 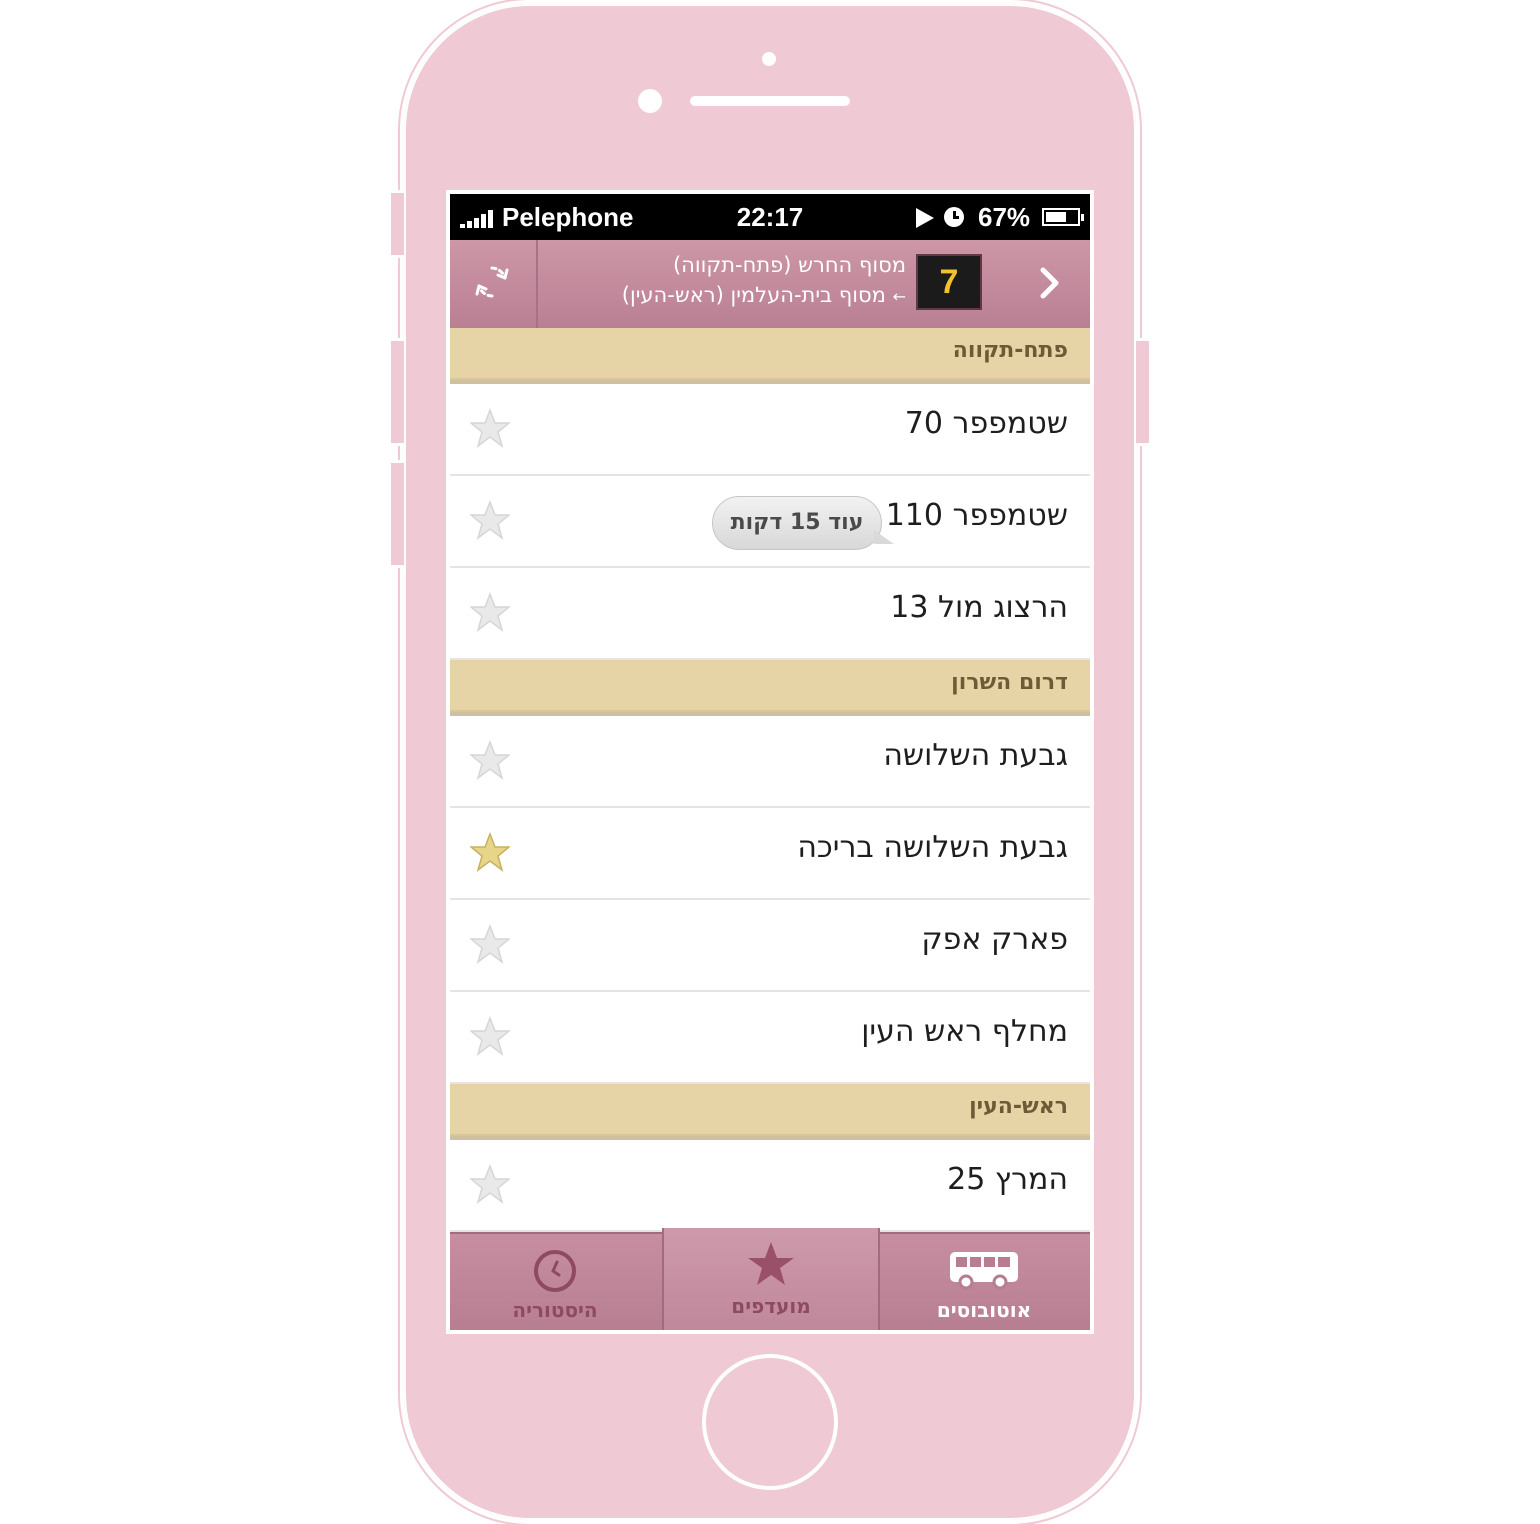 I want to click on status-bar: Pelephone 22:17 67%, so click(x=770, y=217).